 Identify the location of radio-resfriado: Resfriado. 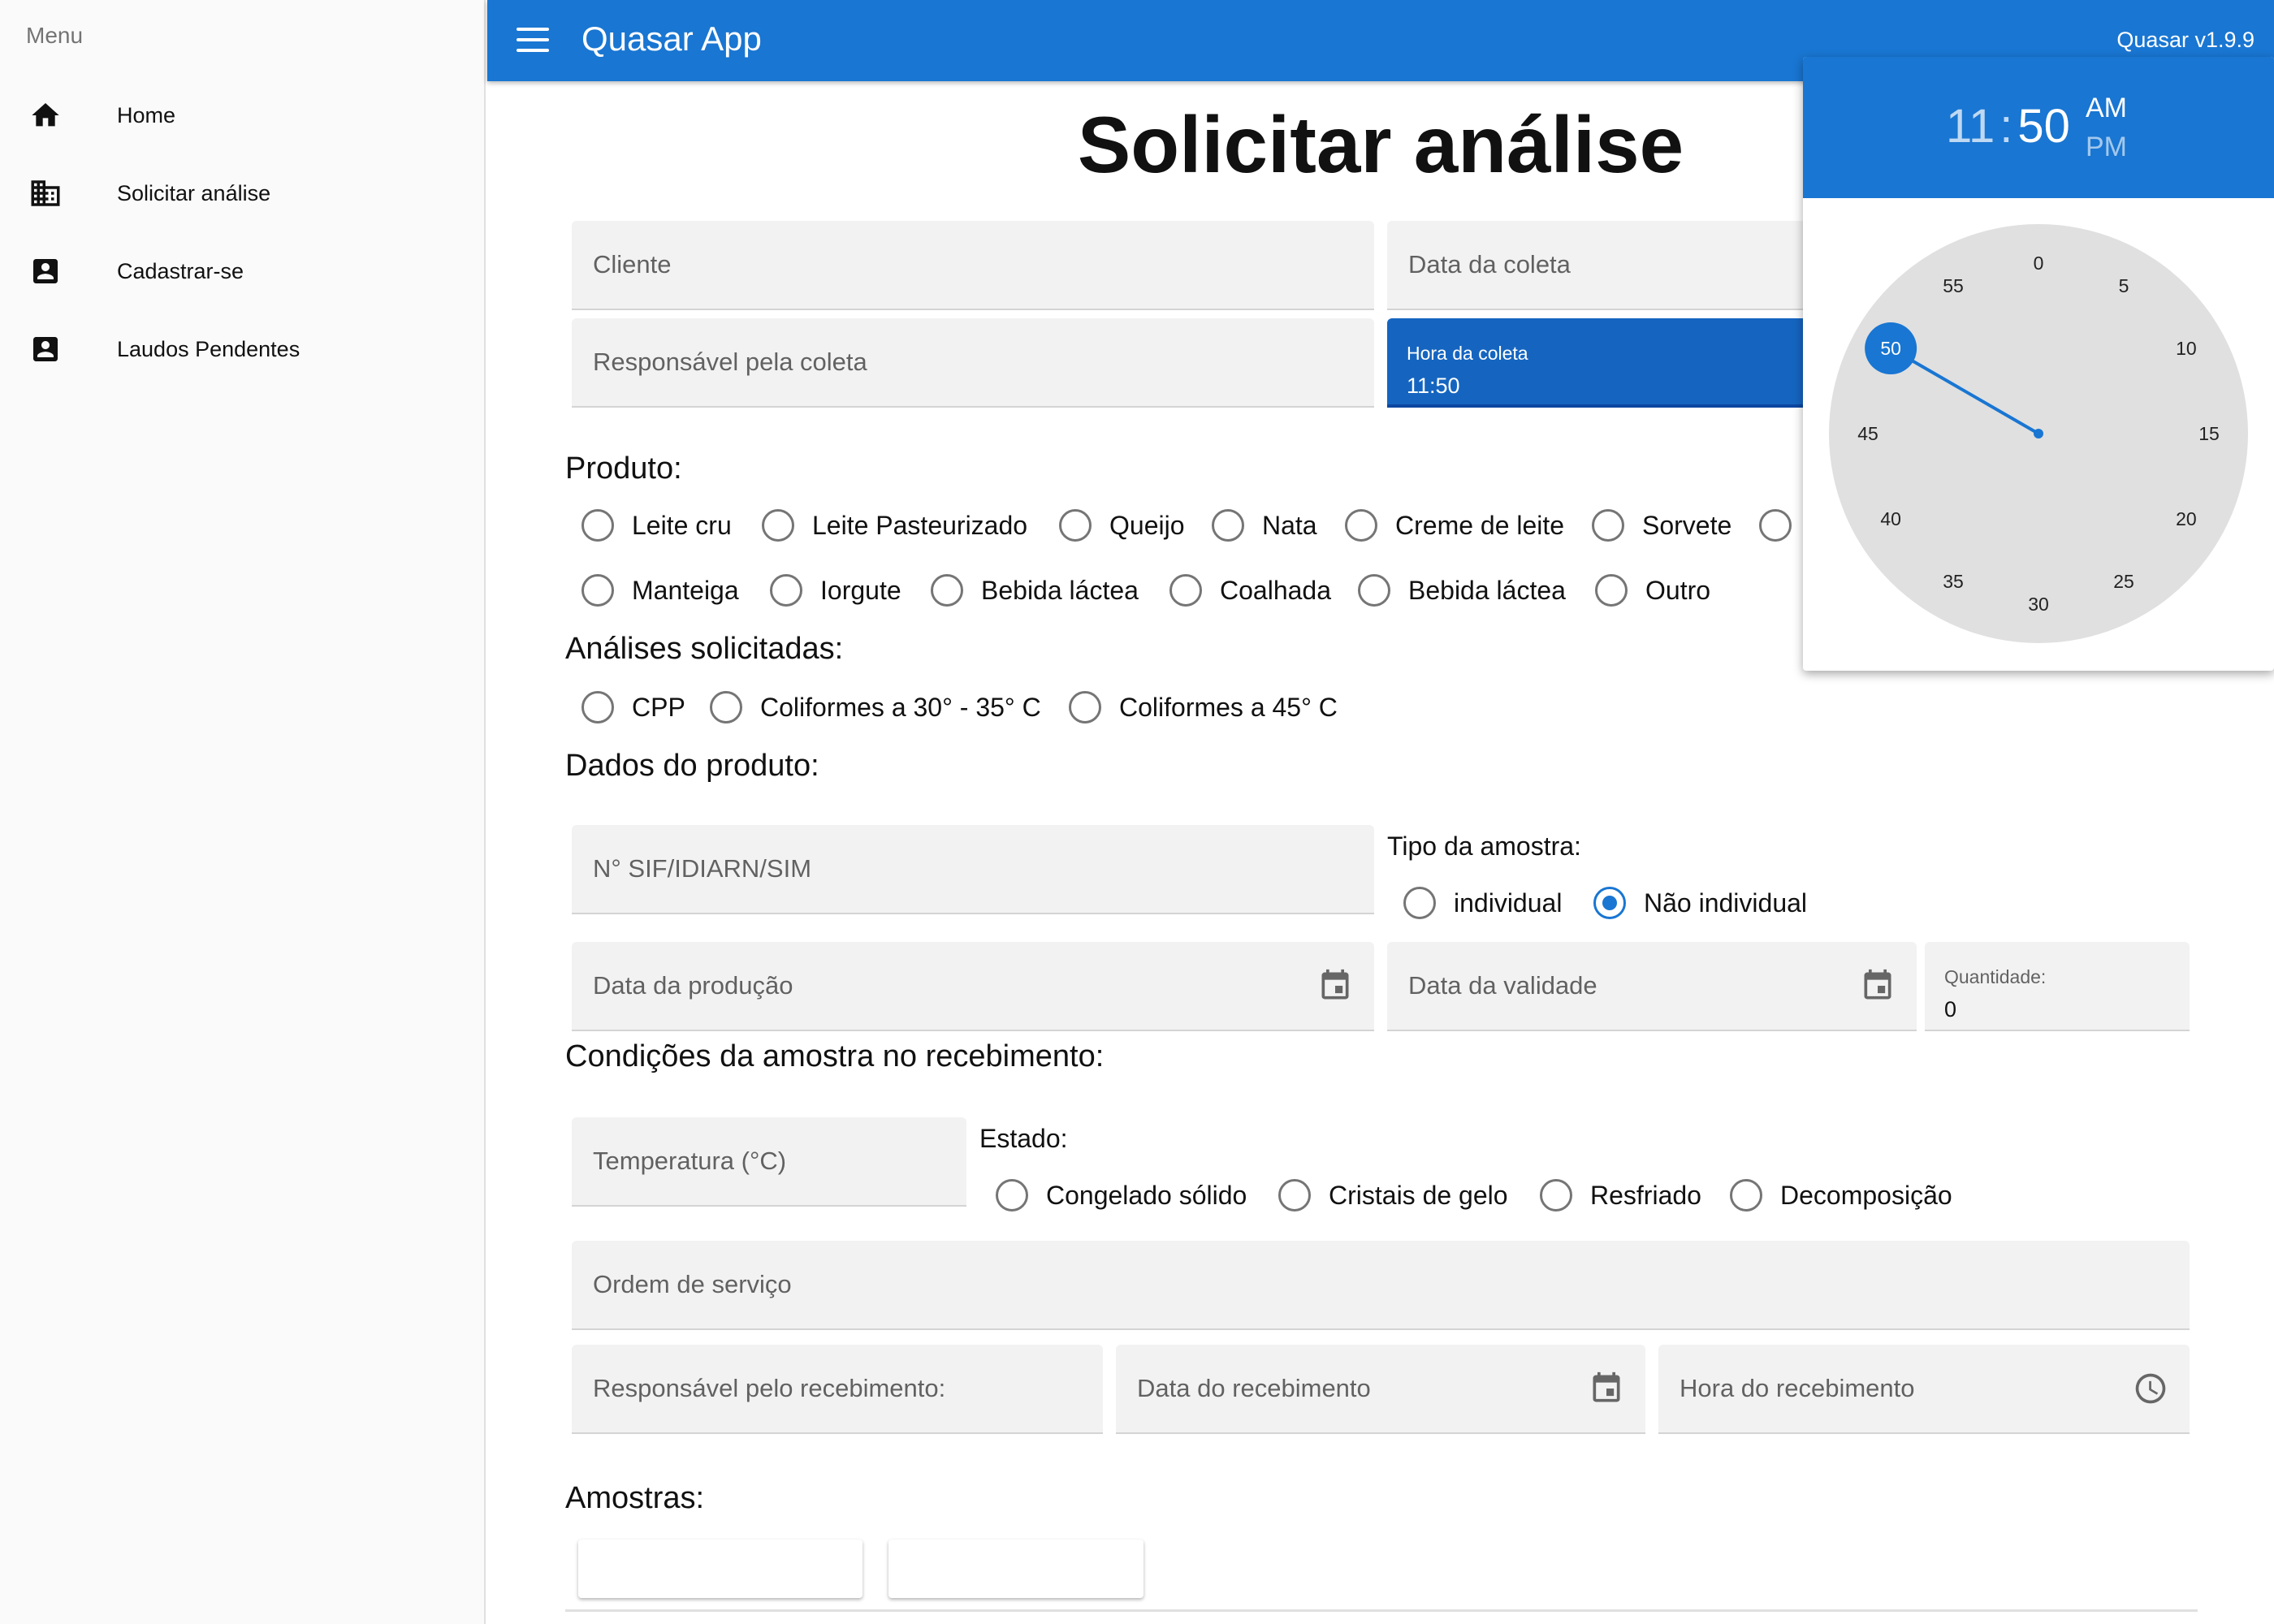
(1621, 1195).